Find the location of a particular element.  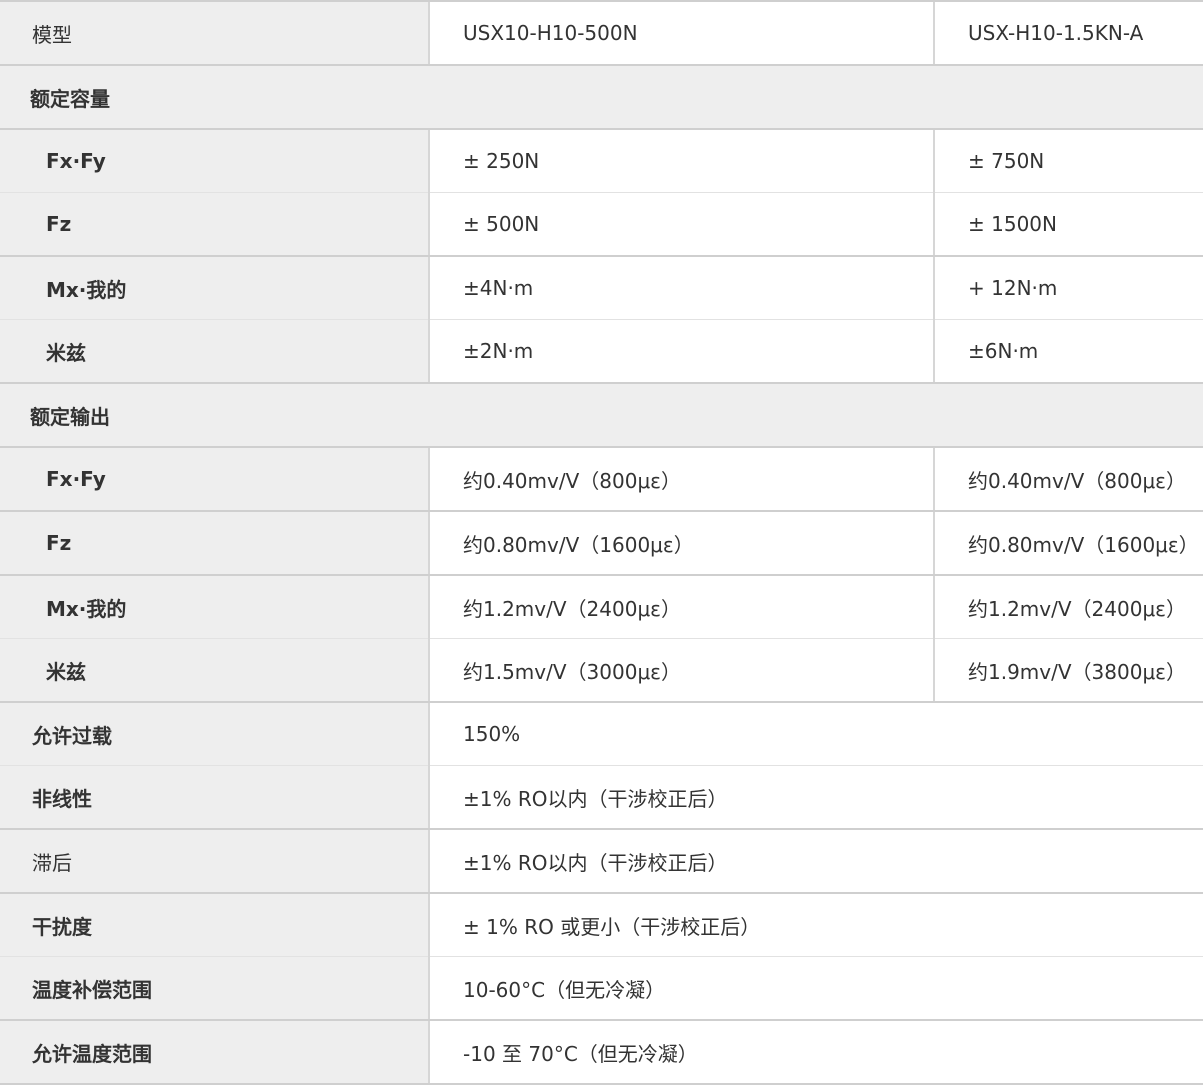

table-row: Fx·Fy 约0.40mv/V（800με） 约0.40mv/V（800με） is located at coordinates (601, 479).